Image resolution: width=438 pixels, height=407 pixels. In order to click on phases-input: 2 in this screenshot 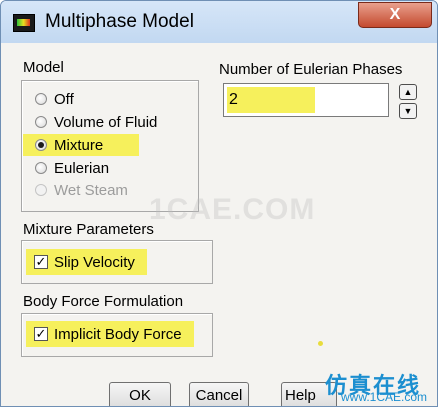, I will do `click(306, 100)`.